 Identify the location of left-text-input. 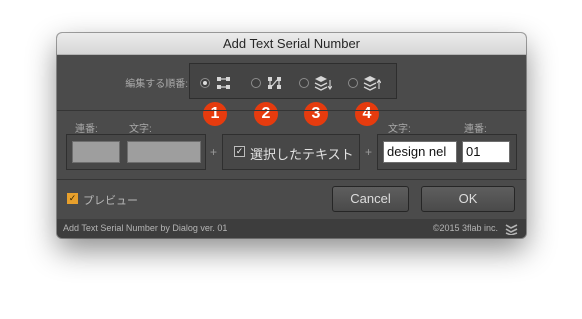
(164, 152).